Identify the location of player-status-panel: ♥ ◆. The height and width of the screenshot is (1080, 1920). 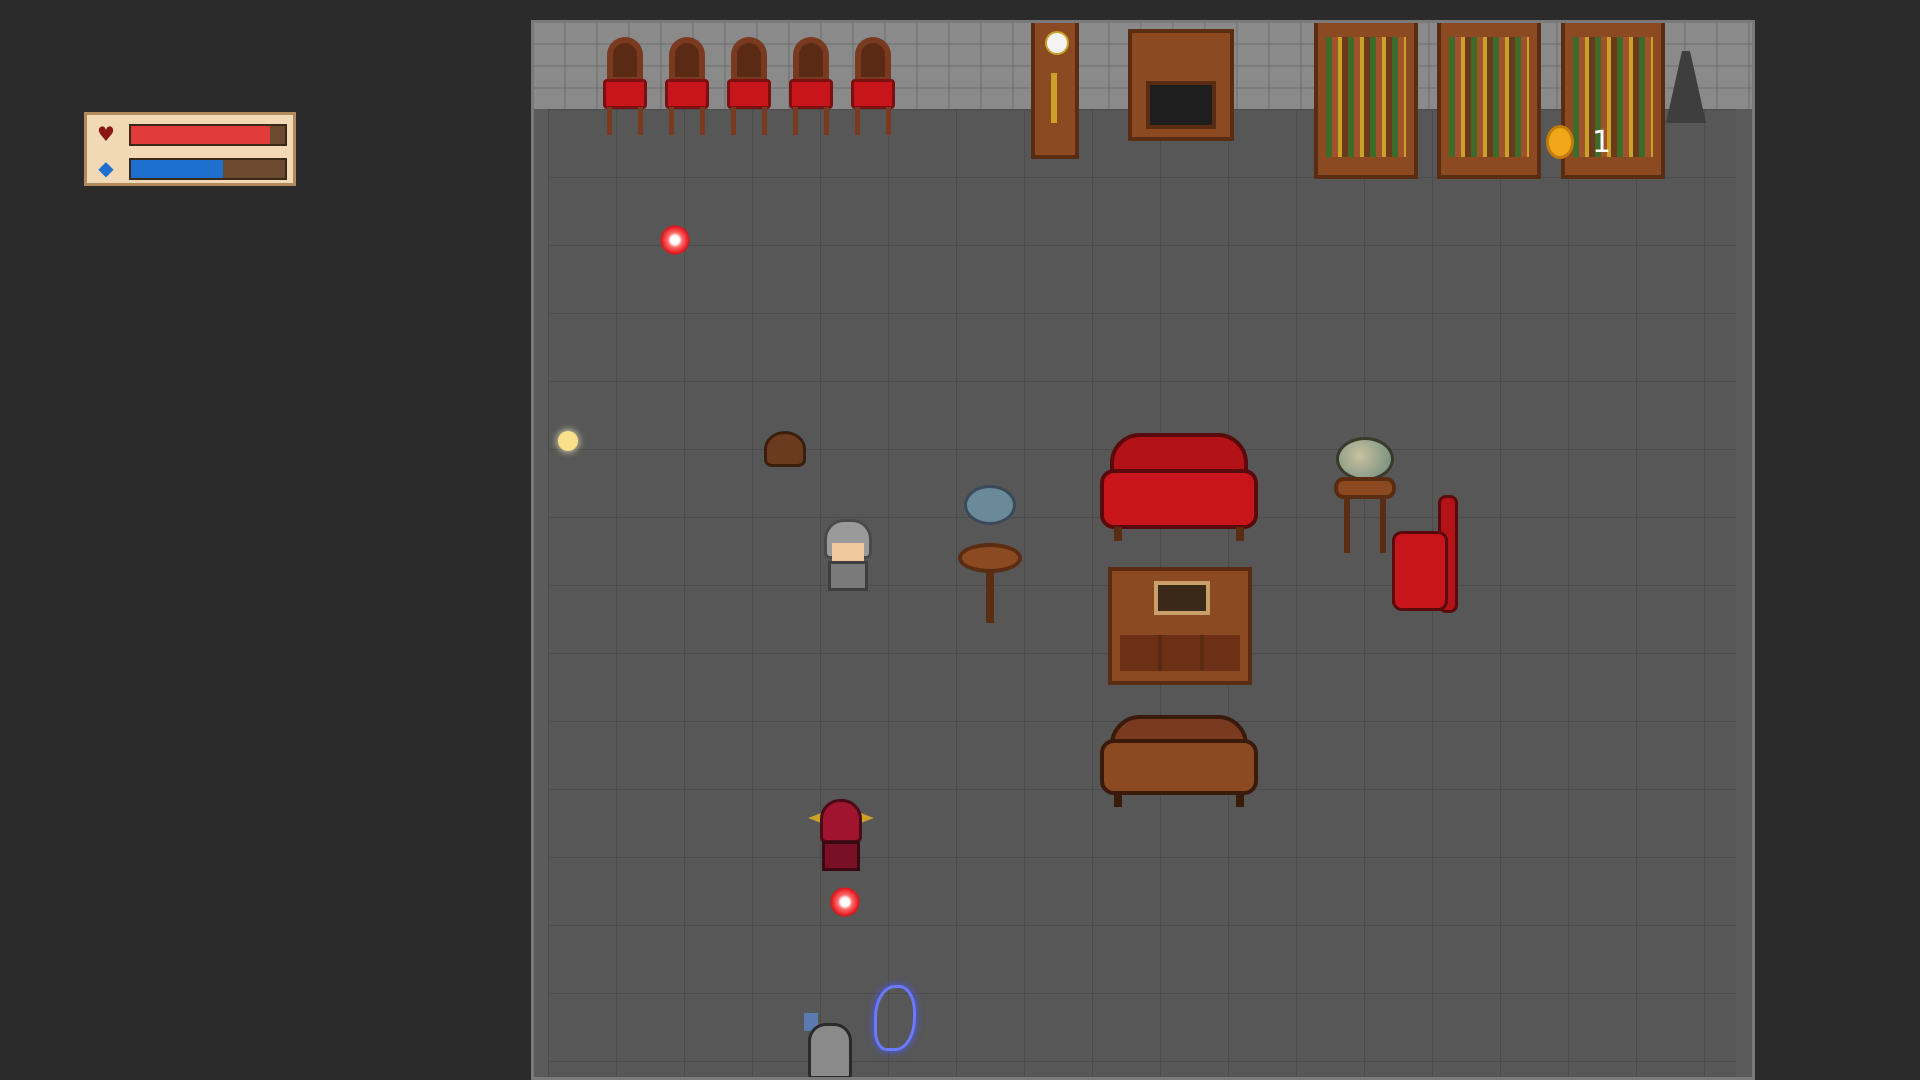
(190, 149).